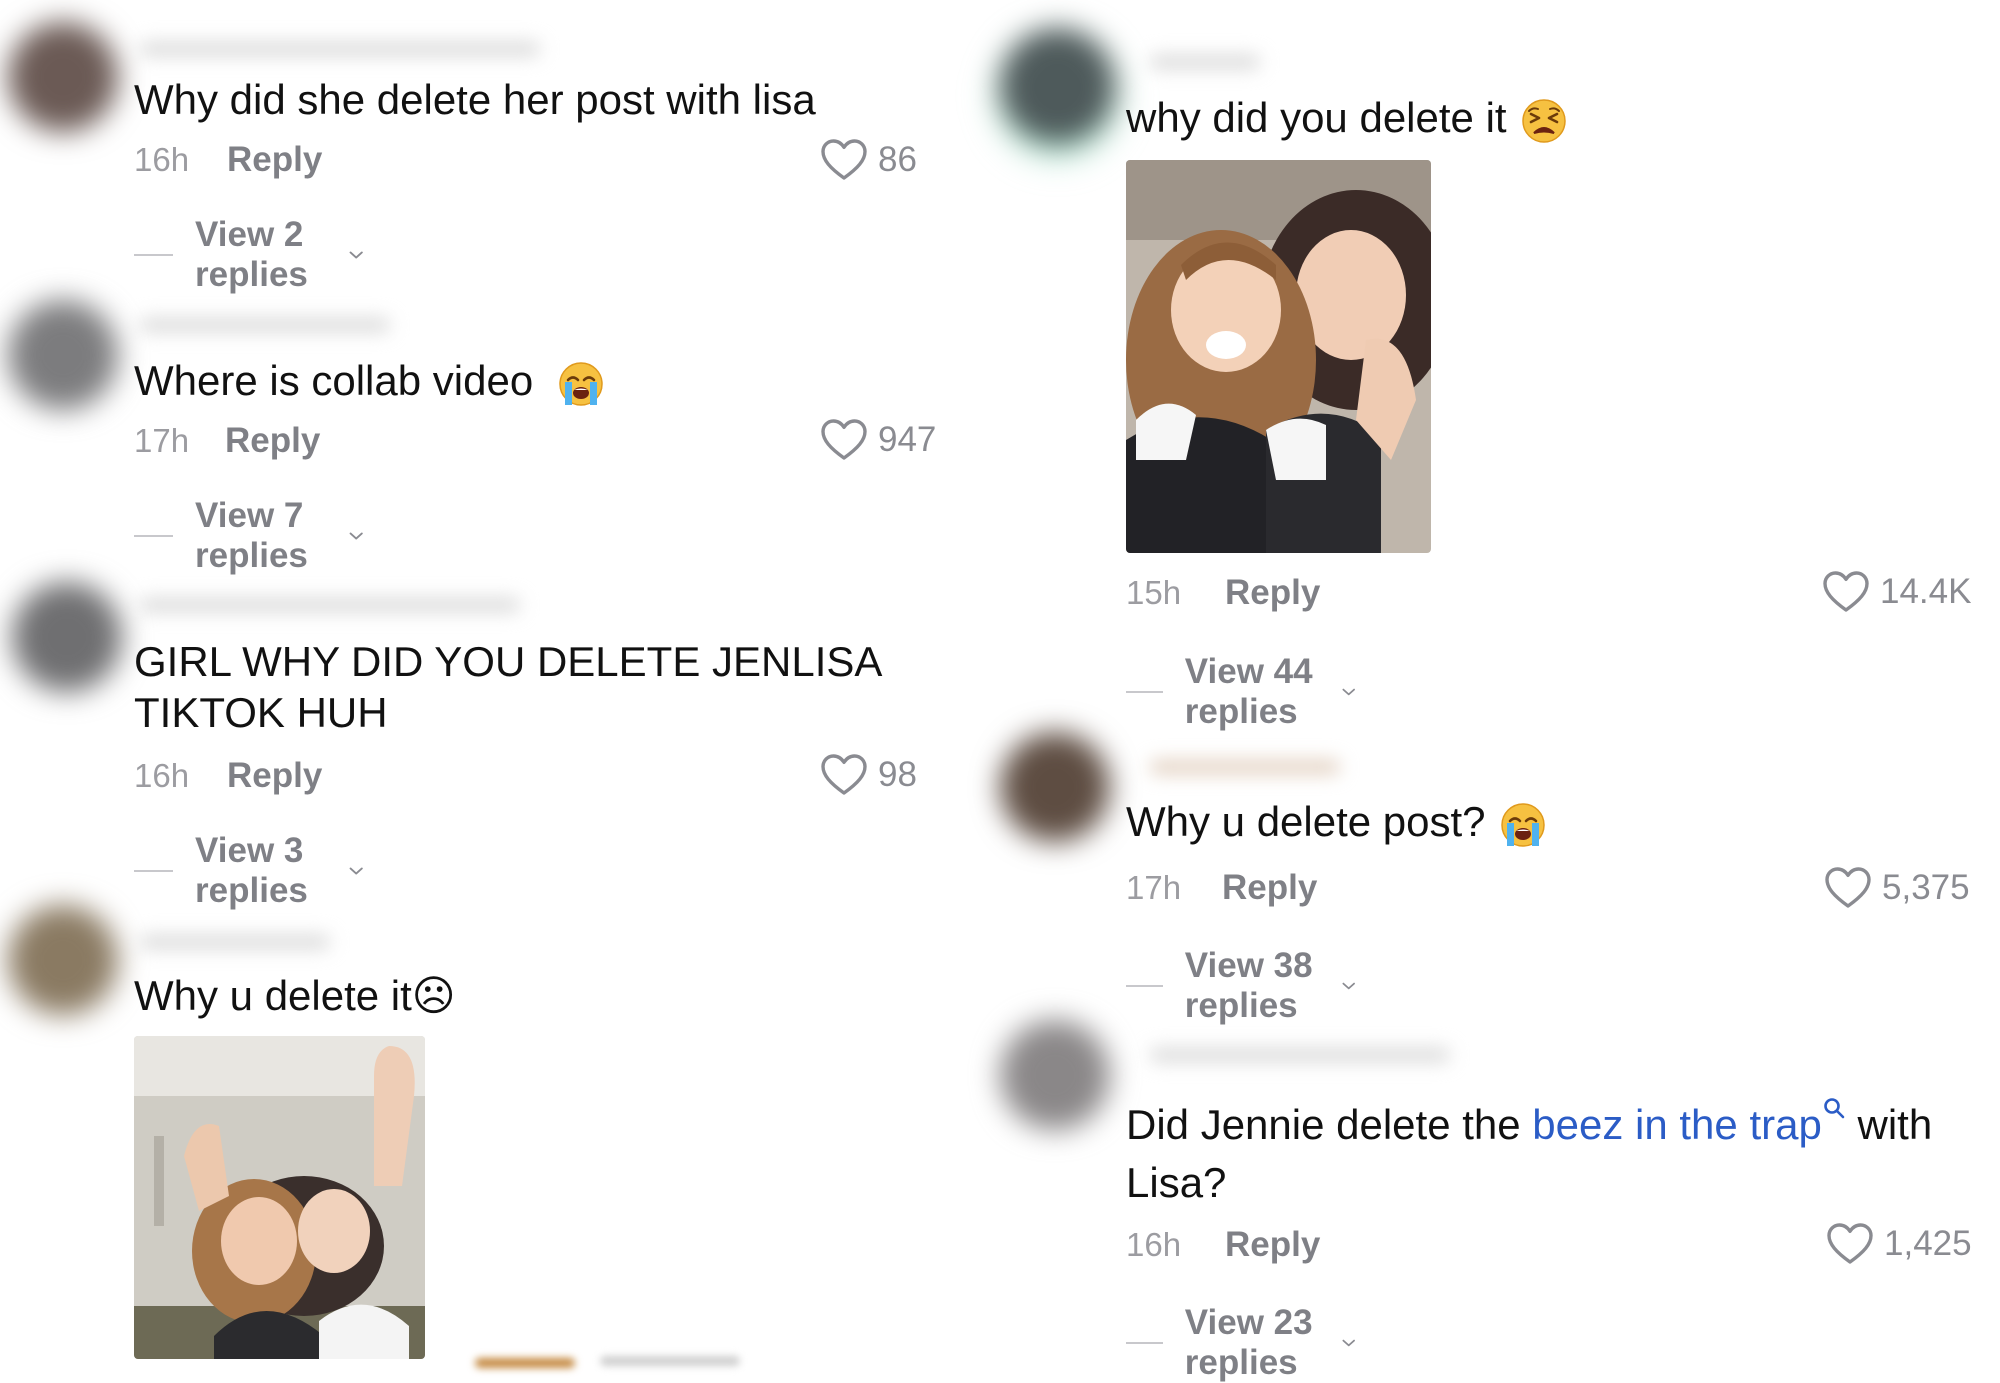 The image size is (2000, 1383). What do you see at coordinates (1248, 985) in the screenshot?
I see `view-replies-label: View 38 replies` at bounding box center [1248, 985].